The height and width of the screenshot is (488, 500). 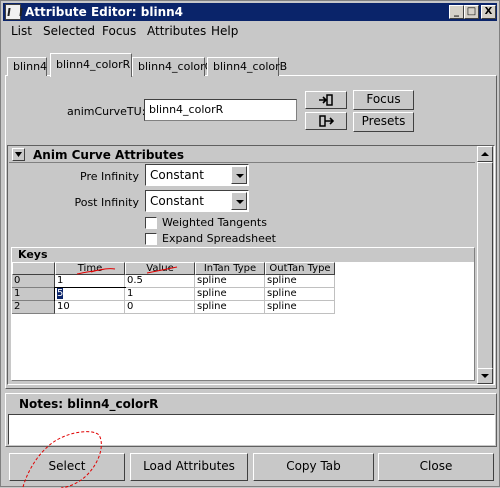 What do you see at coordinates (69, 31) in the screenshot?
I see `menu-selected: Selected` at bounding box center [69, 31].